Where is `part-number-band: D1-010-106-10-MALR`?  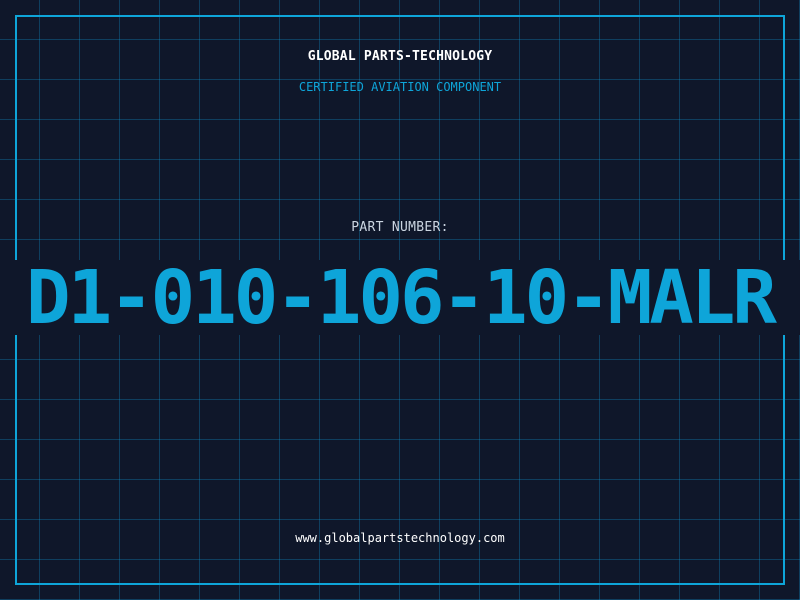
part-number-band: D1-010-106-10-MALR is located at coordinates (400, 297).